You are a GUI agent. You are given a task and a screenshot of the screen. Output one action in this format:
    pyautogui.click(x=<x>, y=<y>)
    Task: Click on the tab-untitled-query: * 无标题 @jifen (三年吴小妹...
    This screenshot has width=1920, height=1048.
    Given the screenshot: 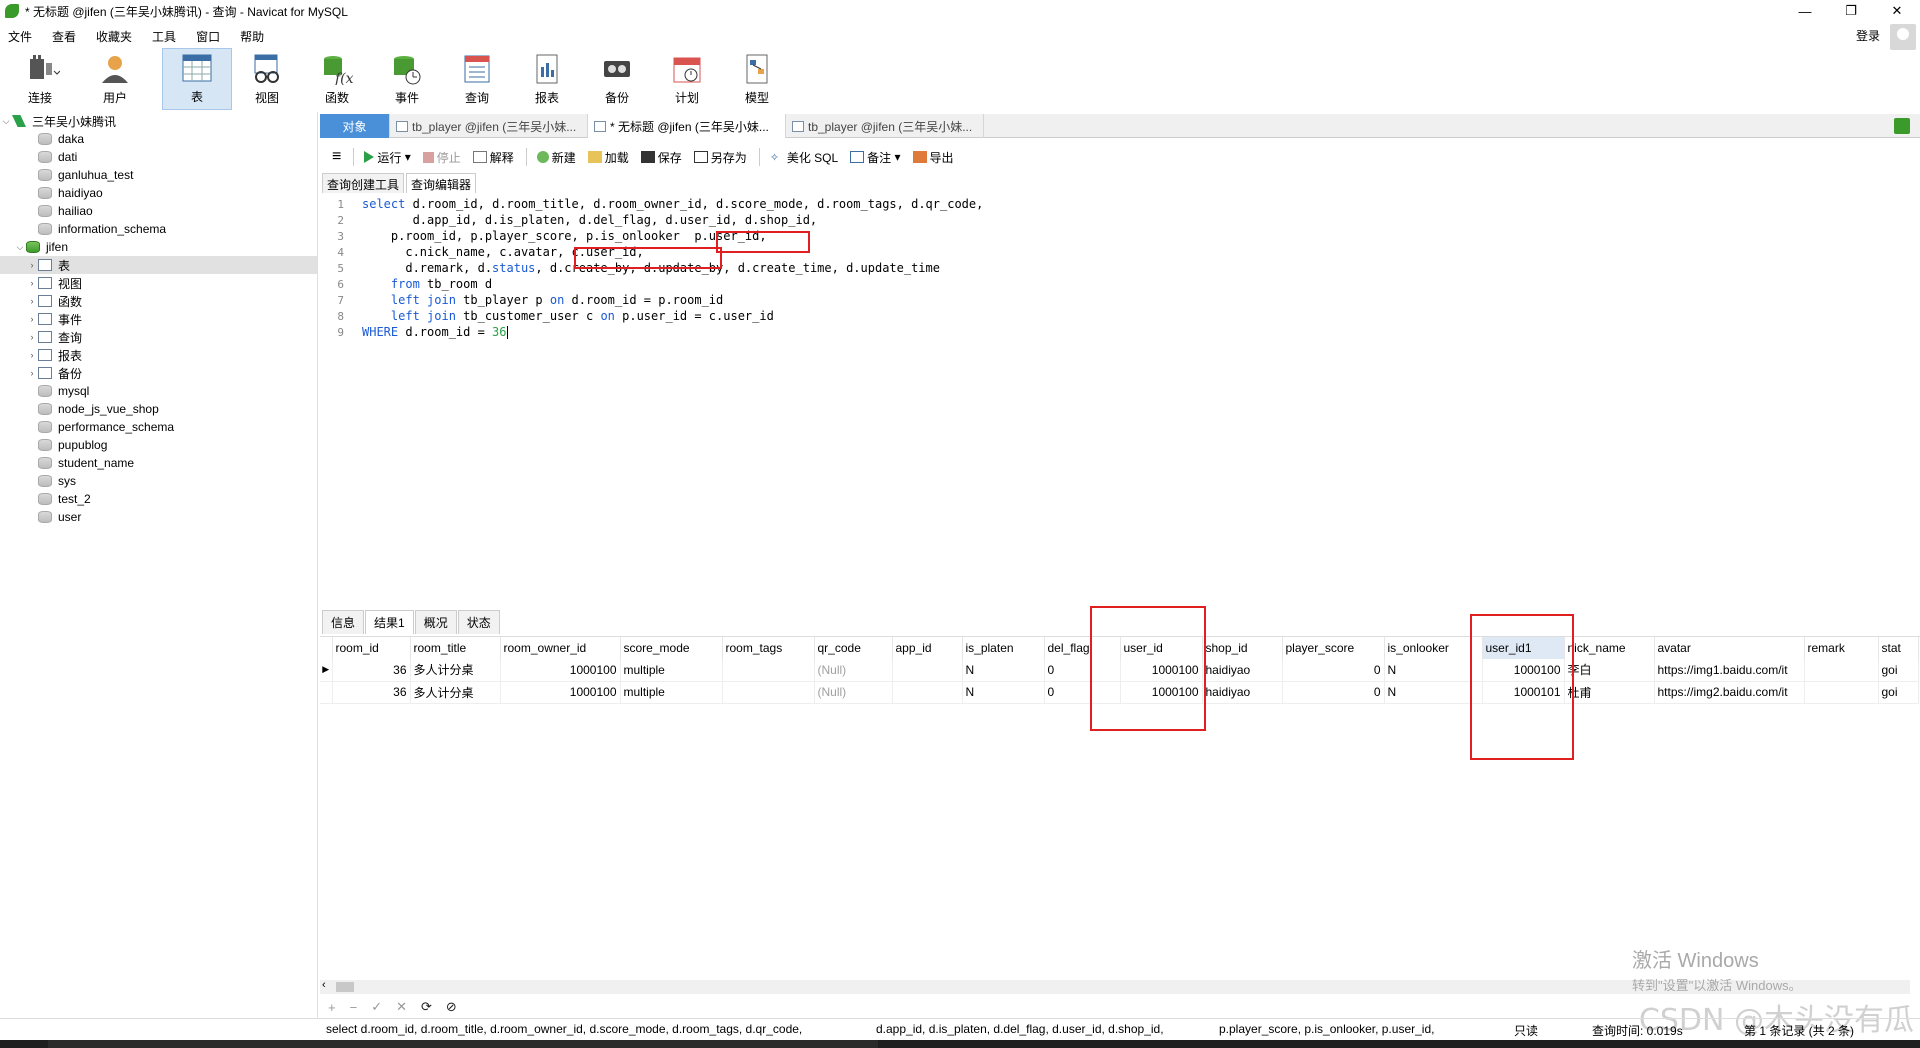 What is the action you would take?
    pyautogui.click(x=687, y=126)
    